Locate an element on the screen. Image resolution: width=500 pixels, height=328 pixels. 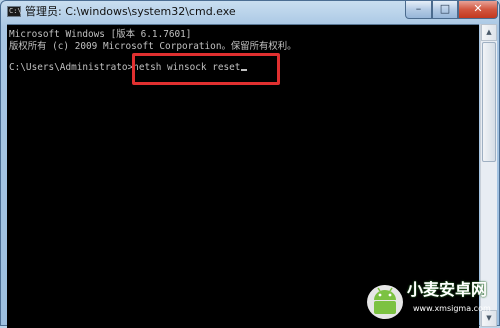
cmd-icon-label: C:\ is located at coordinates (15, 11).